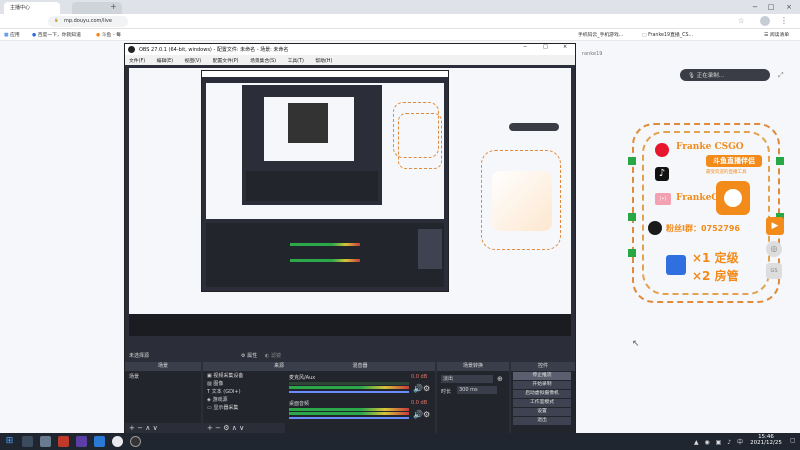 This screenshot has height=450, width=800. I want to click on close-icon: ×, so click(789, 7).